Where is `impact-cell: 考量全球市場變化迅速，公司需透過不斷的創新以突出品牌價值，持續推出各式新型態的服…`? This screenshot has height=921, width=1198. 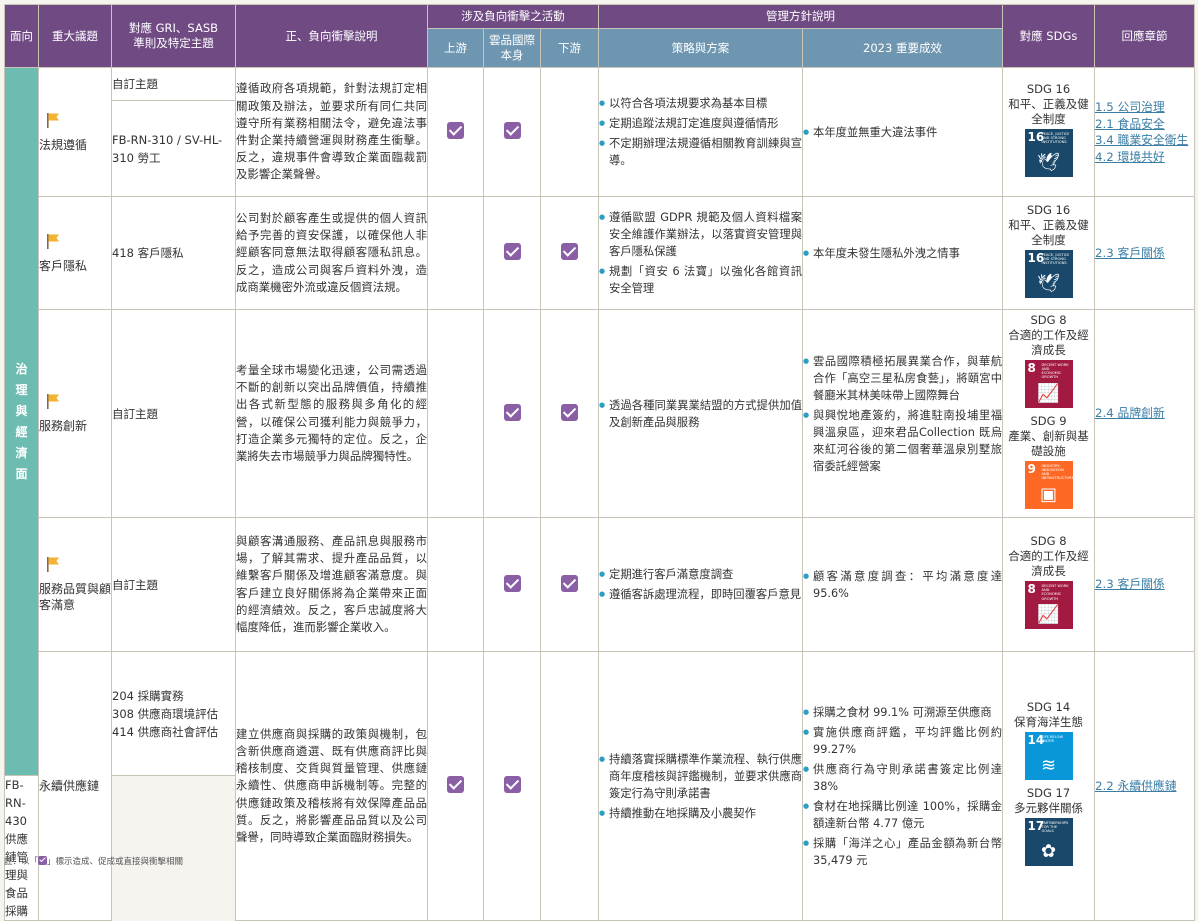
impact-cell: 考量全球市場變化迅速，公司需透過不斷的創新以突出品牌價值，持續推出各式新型態的服… is located at coordinates (331, 413).